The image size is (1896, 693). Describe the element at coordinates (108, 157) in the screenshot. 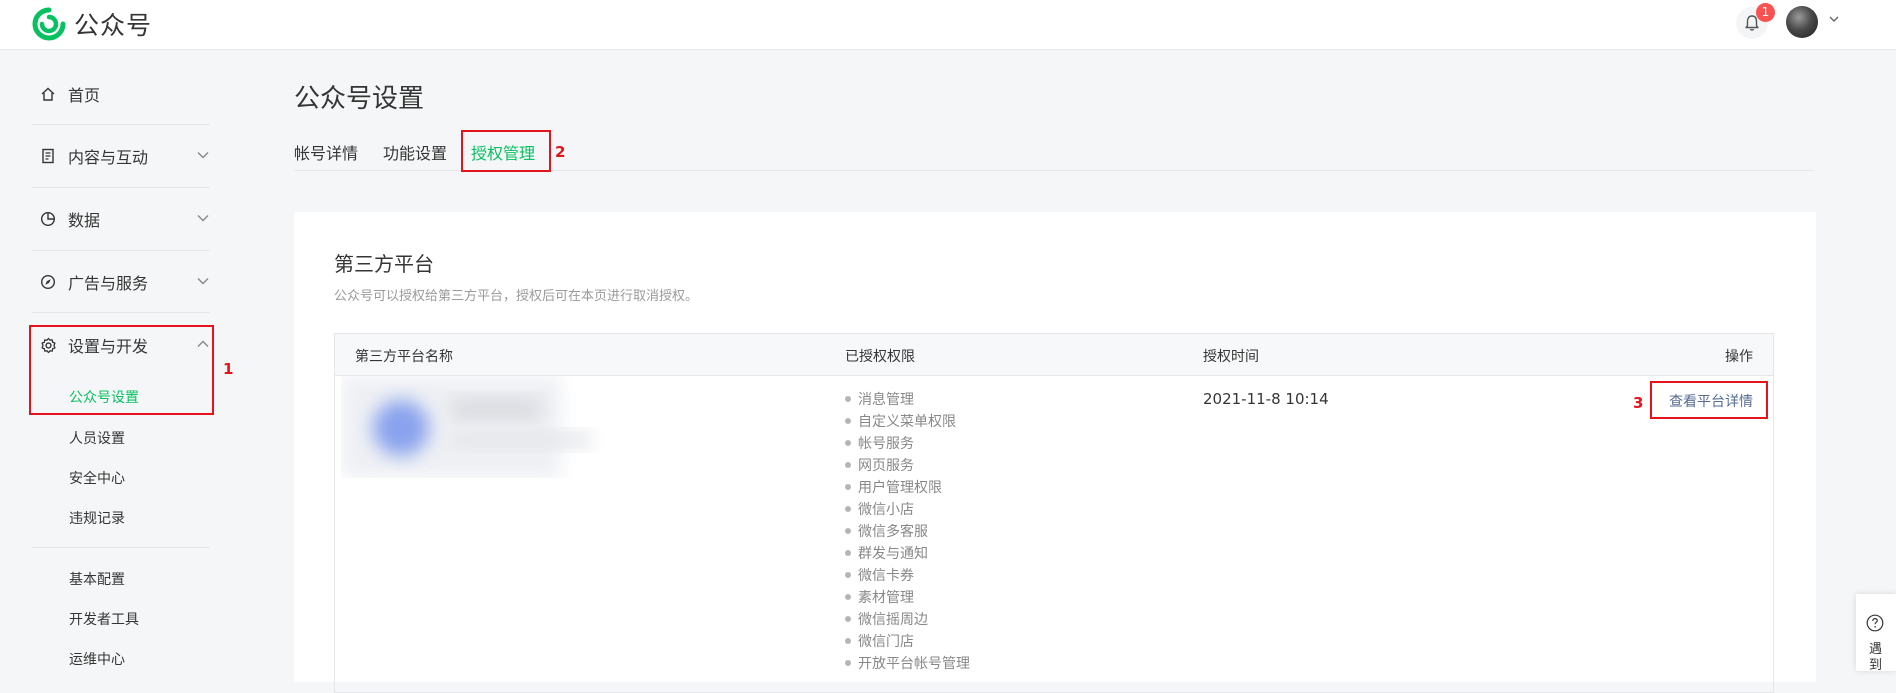

I see `sidebar-item-label: 内容与互动` at that location.